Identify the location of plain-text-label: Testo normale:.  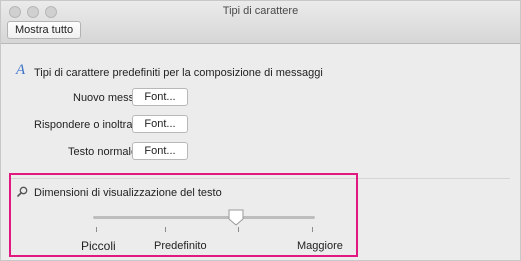
(104, 152).